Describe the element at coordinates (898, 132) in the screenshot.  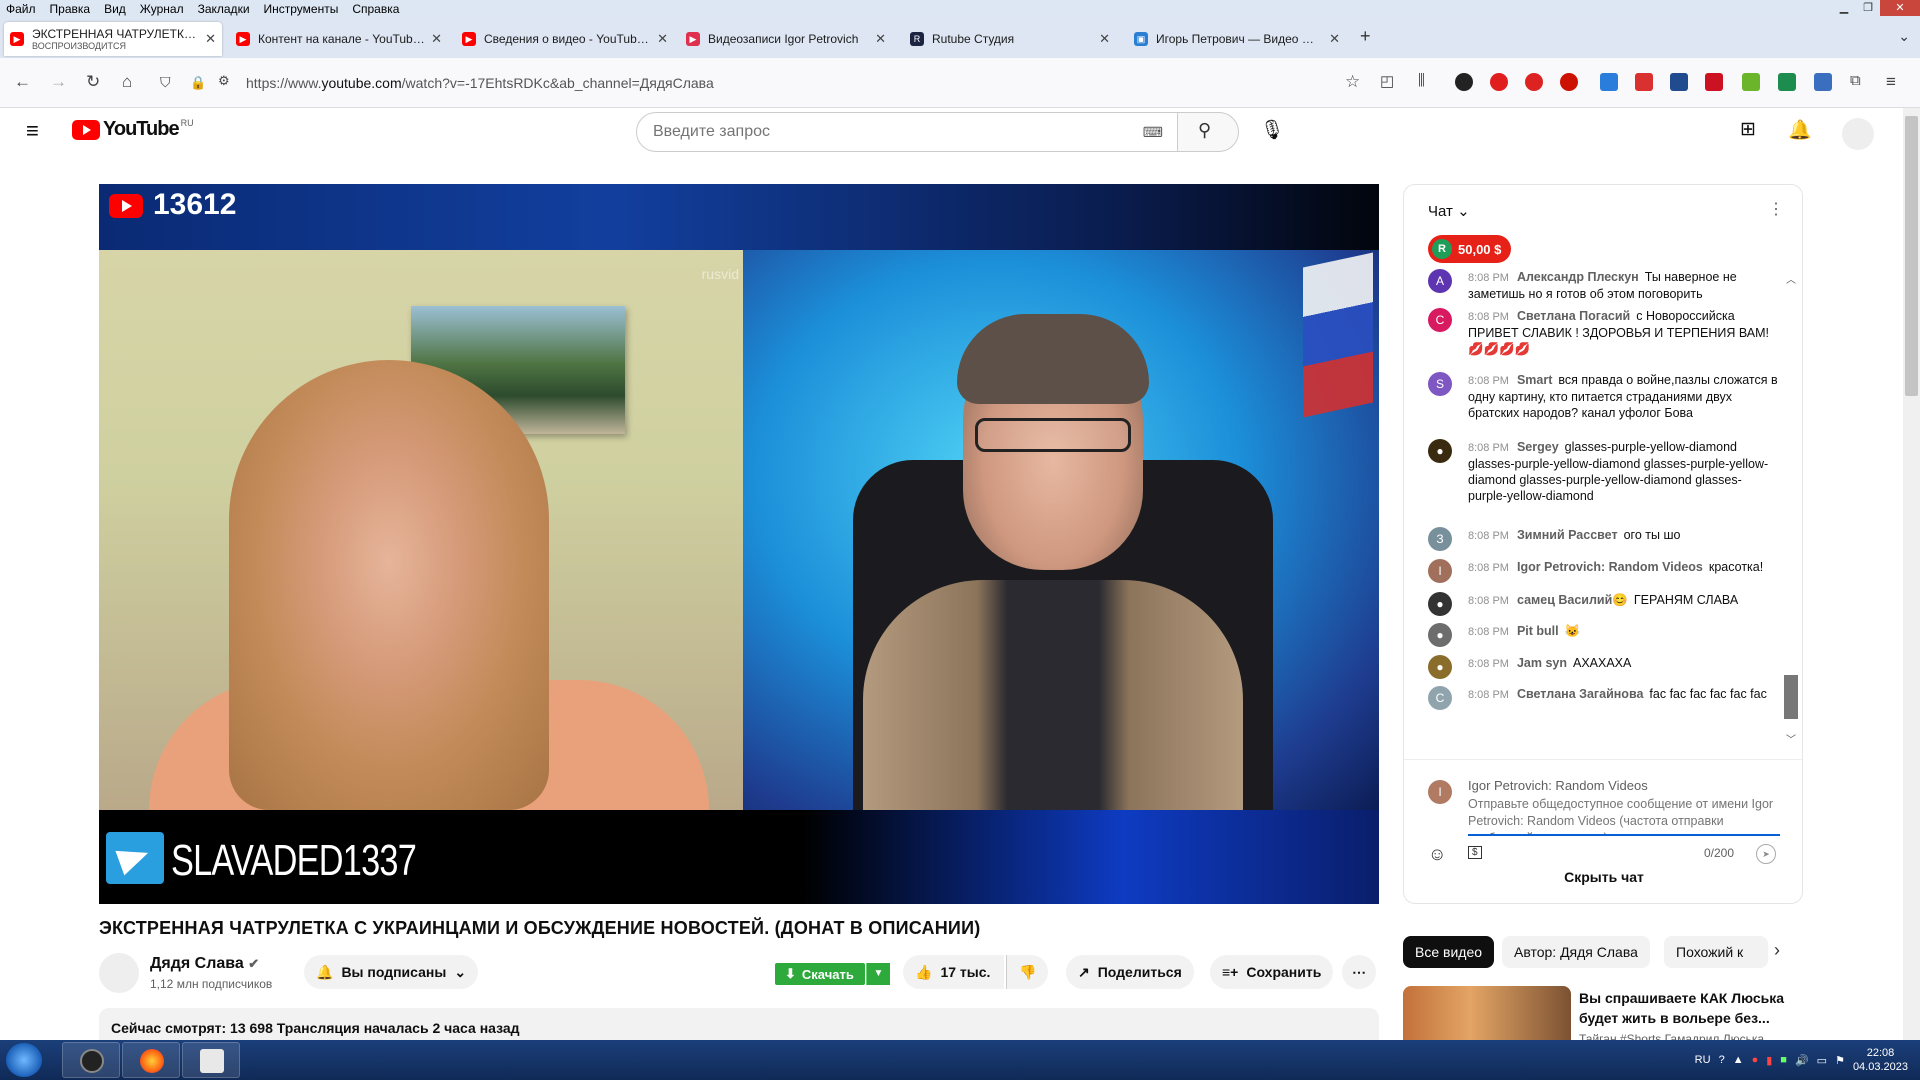
I see `search-input` at that location.